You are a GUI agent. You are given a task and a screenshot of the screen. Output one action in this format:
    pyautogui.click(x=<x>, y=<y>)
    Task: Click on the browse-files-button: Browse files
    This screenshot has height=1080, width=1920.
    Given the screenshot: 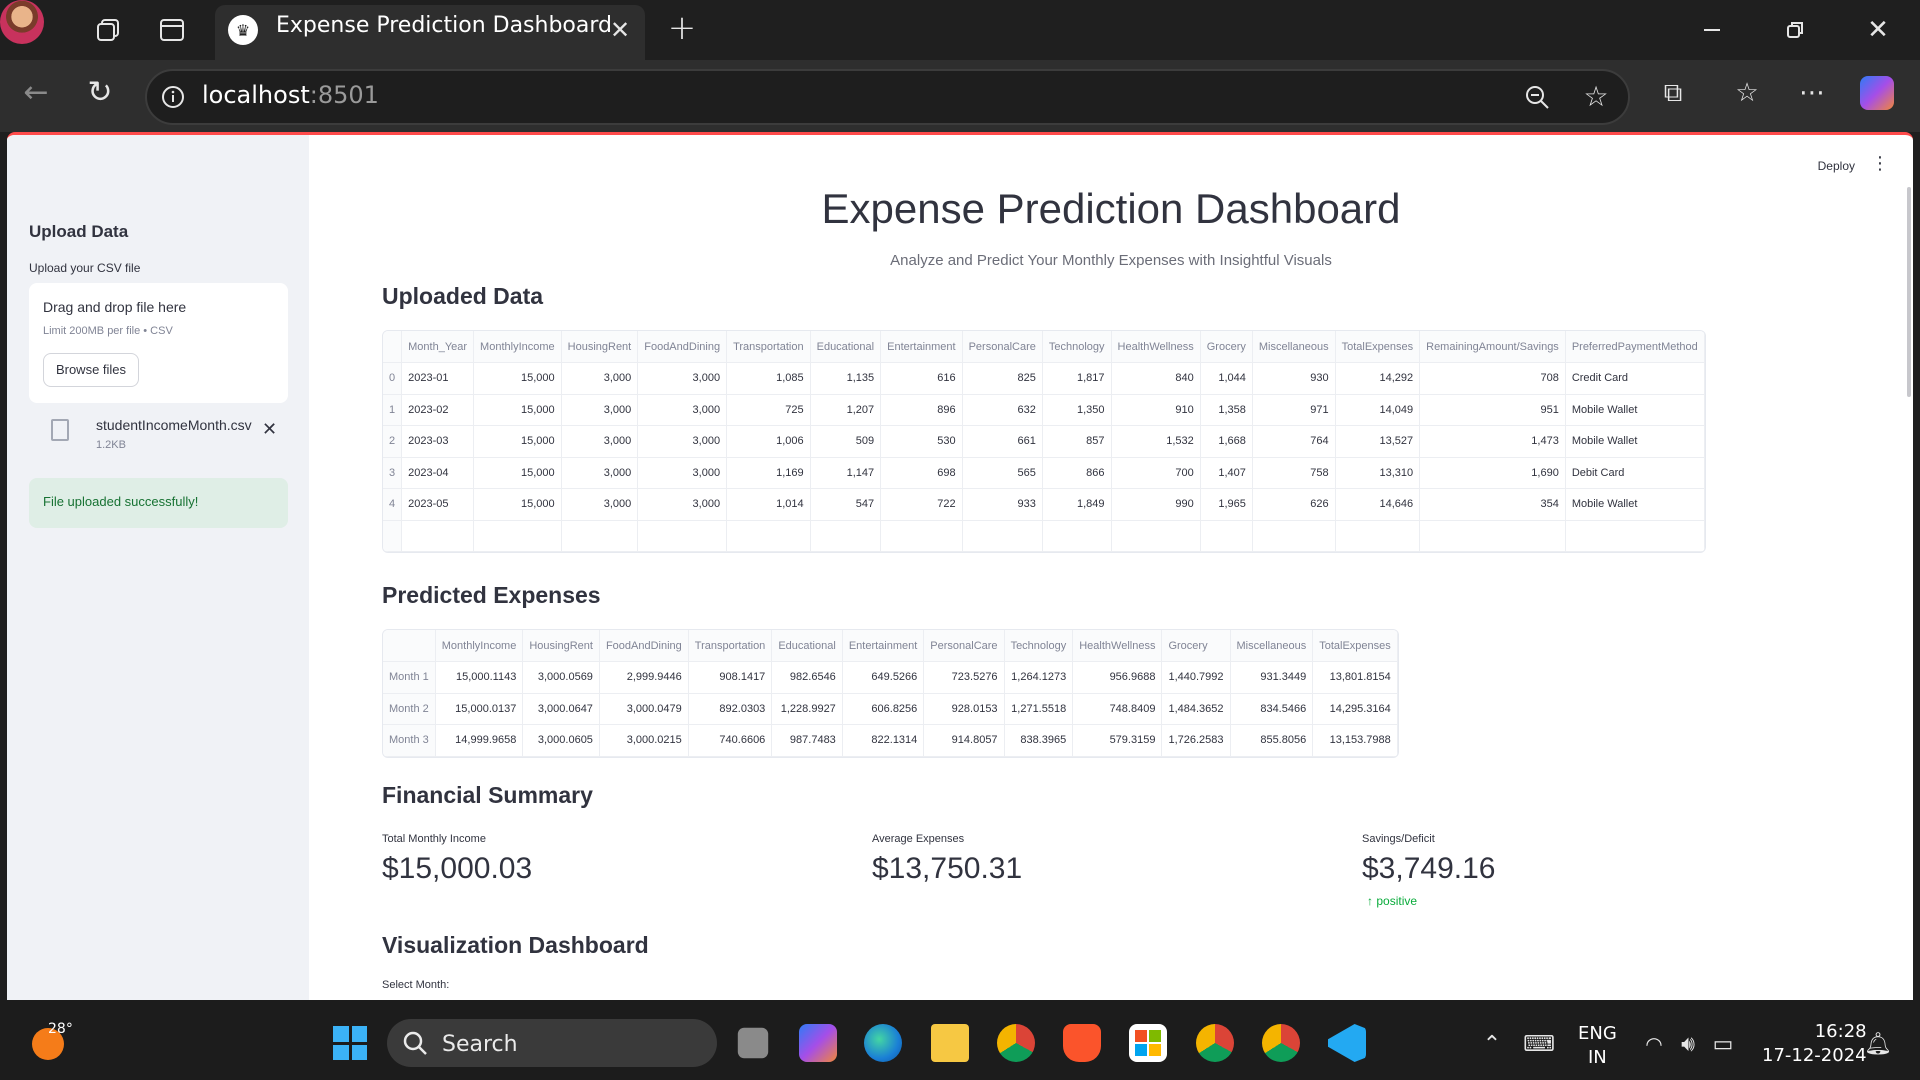 What is the action you would take?
    pyautogui.click(x=91, y=370)
    